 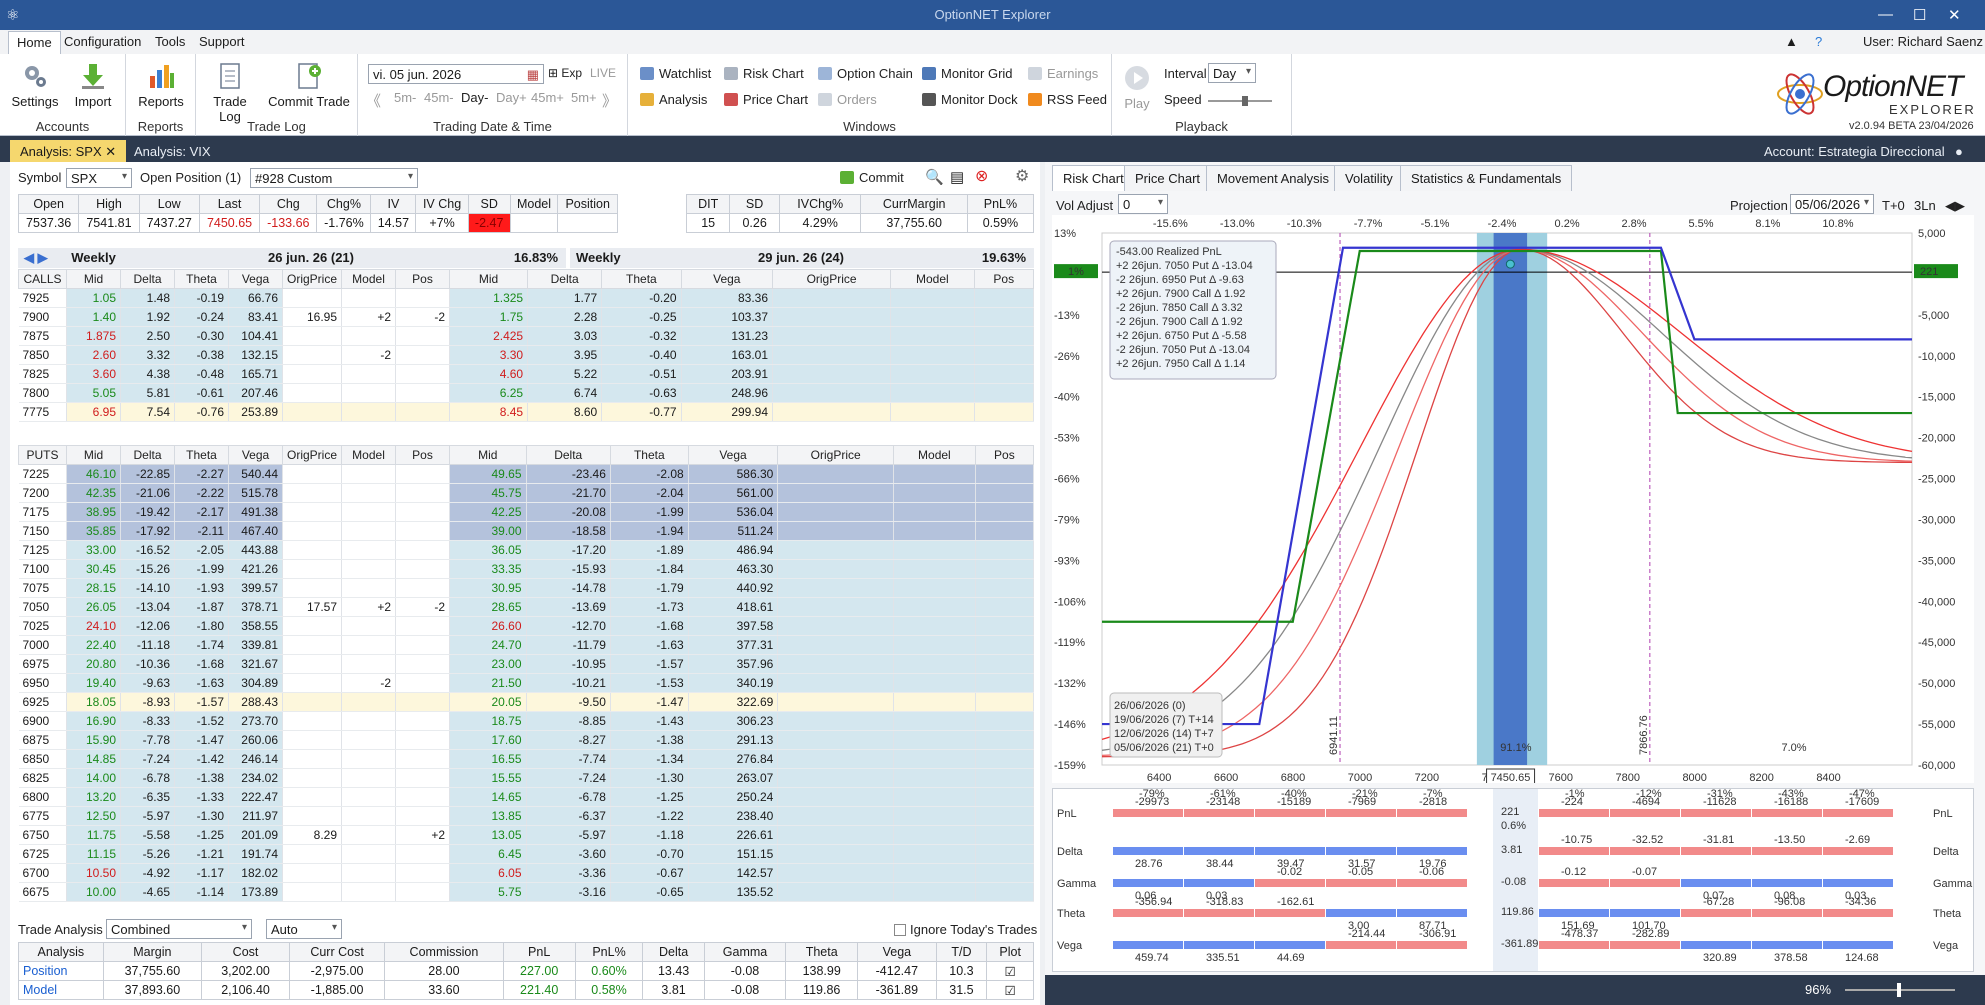 I want to click on chain-cell: -0.25, so click(x=641, y=317).